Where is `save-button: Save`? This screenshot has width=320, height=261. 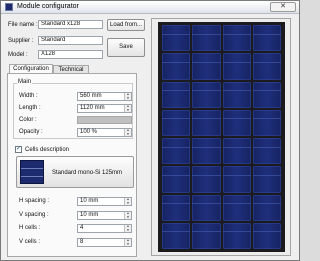
save-button: Save is located at coordinates (126, 47).